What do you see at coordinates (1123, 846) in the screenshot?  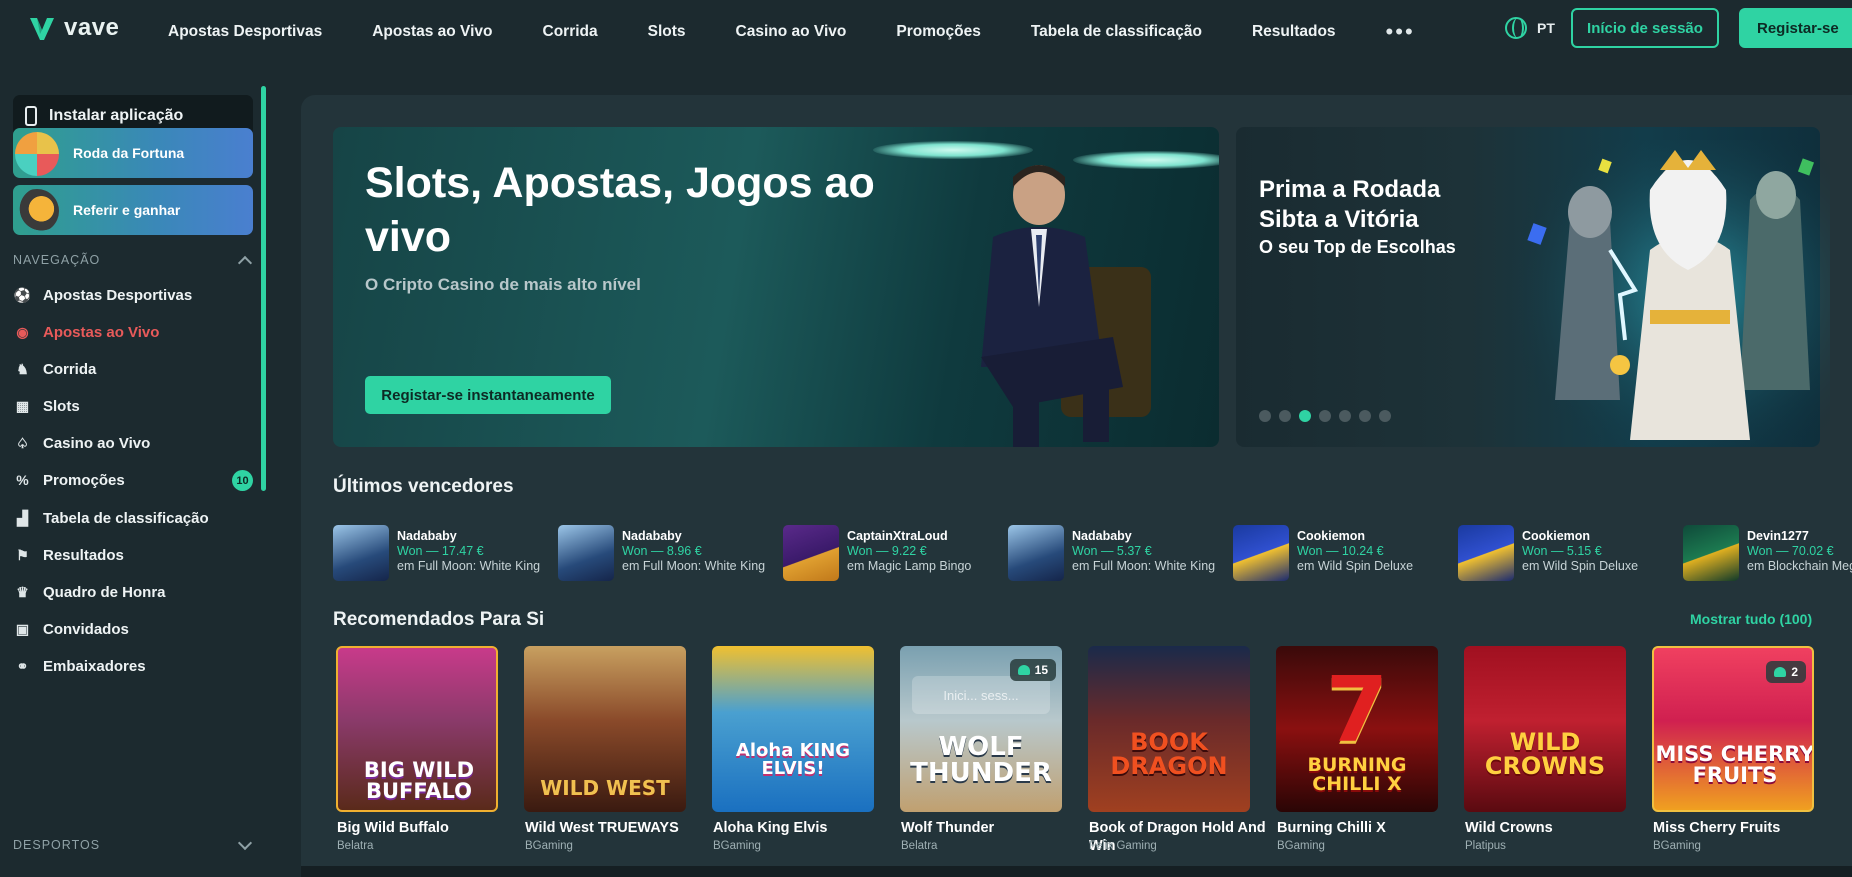 I see `game-provider: Felix Gaming` at bounding box center [1123, 846].